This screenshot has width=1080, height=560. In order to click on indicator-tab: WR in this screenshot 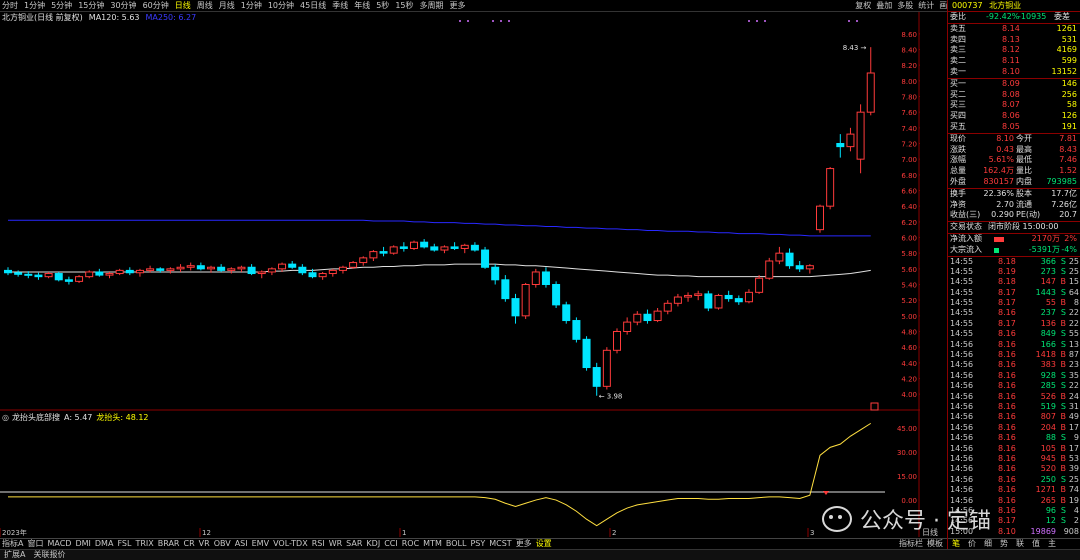, I will do `click(335, 544)`.